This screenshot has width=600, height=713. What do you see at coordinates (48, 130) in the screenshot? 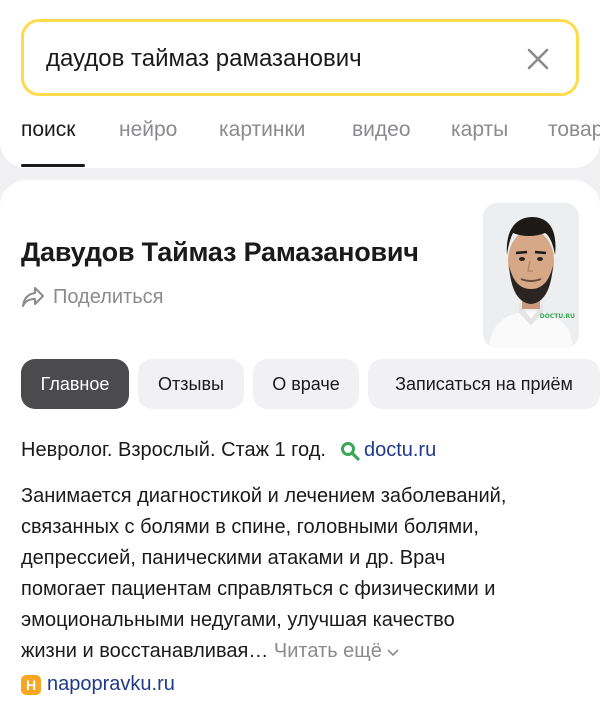
I see `tab-search: поиск` at bounding box center [48, 130].